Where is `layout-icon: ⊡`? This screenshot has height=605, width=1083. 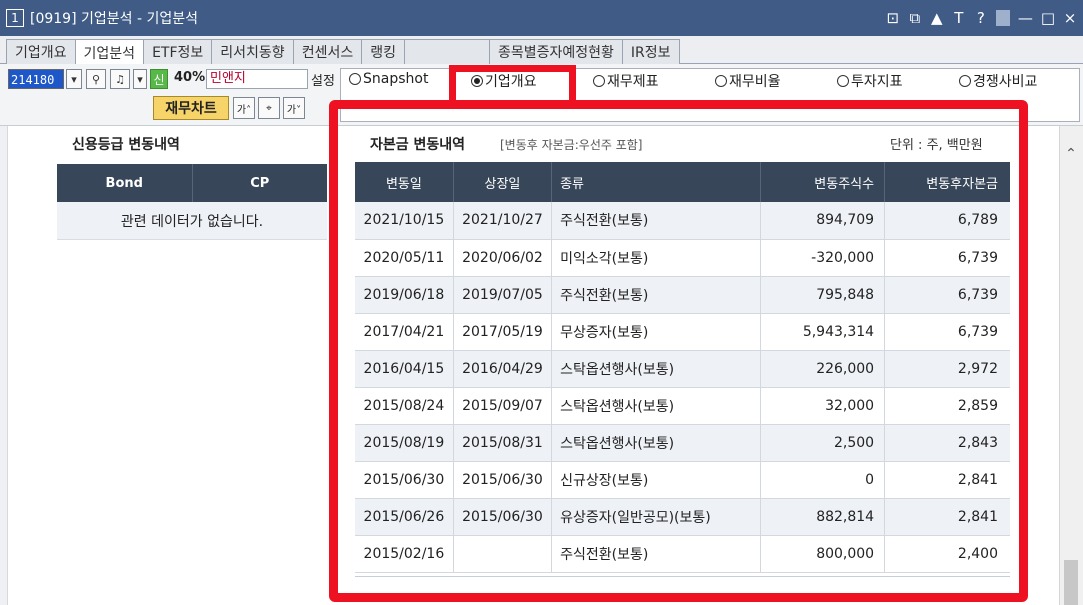 layout-icon: ⊡ is located at coordinates (893, 18).